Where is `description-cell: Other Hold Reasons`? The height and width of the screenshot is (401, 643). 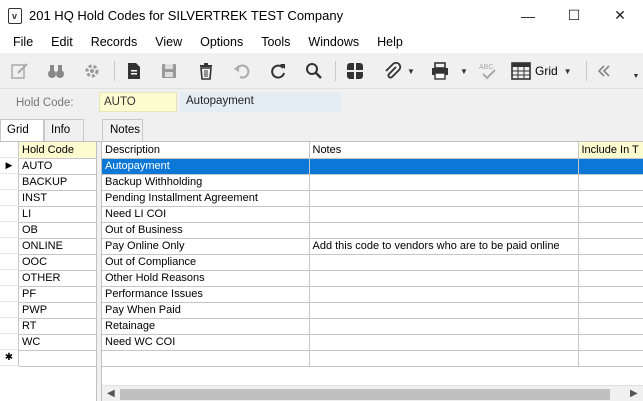 description-cell: Other Hold Reasons is located at coordinates (206, 278).